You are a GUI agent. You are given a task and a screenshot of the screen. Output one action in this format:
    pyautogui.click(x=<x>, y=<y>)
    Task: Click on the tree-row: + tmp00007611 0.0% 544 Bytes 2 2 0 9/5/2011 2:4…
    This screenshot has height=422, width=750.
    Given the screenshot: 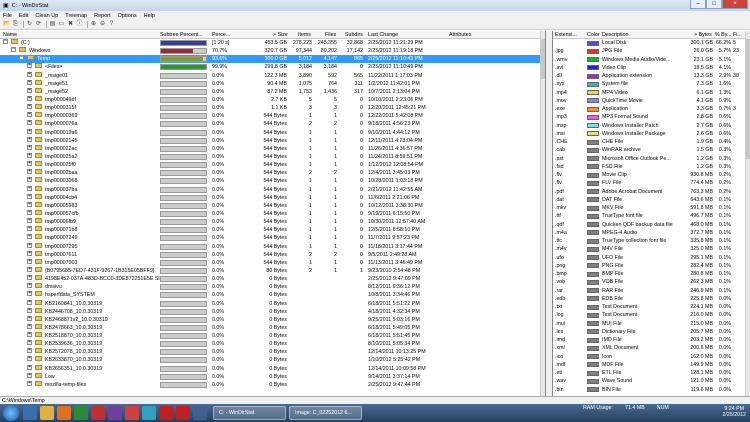 What is the action you would take?
    pyautogui.click(x=272, y=254)
    